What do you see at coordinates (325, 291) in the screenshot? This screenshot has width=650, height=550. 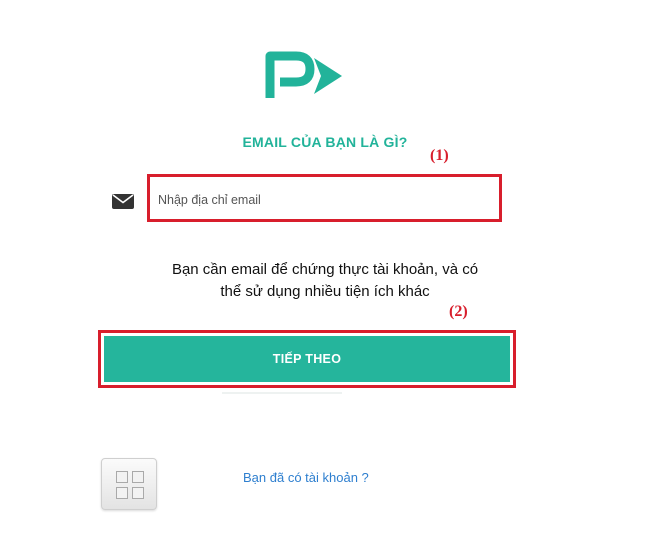 I see `description-line-2: thể sử dụng nhiều tiện ích khác` at bounding box center [325, 291].